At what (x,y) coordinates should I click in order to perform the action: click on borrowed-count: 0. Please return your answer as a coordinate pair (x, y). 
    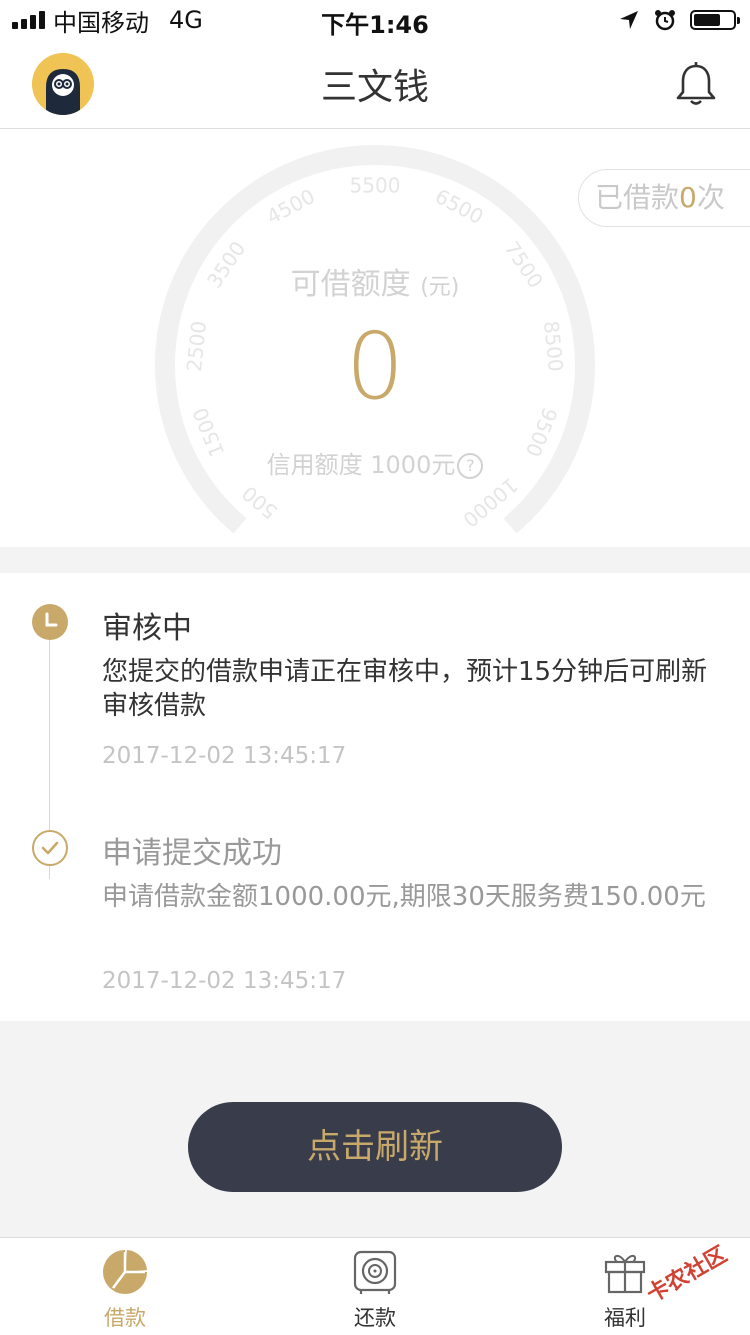
    Looking at the image, I should click on (688, 197).